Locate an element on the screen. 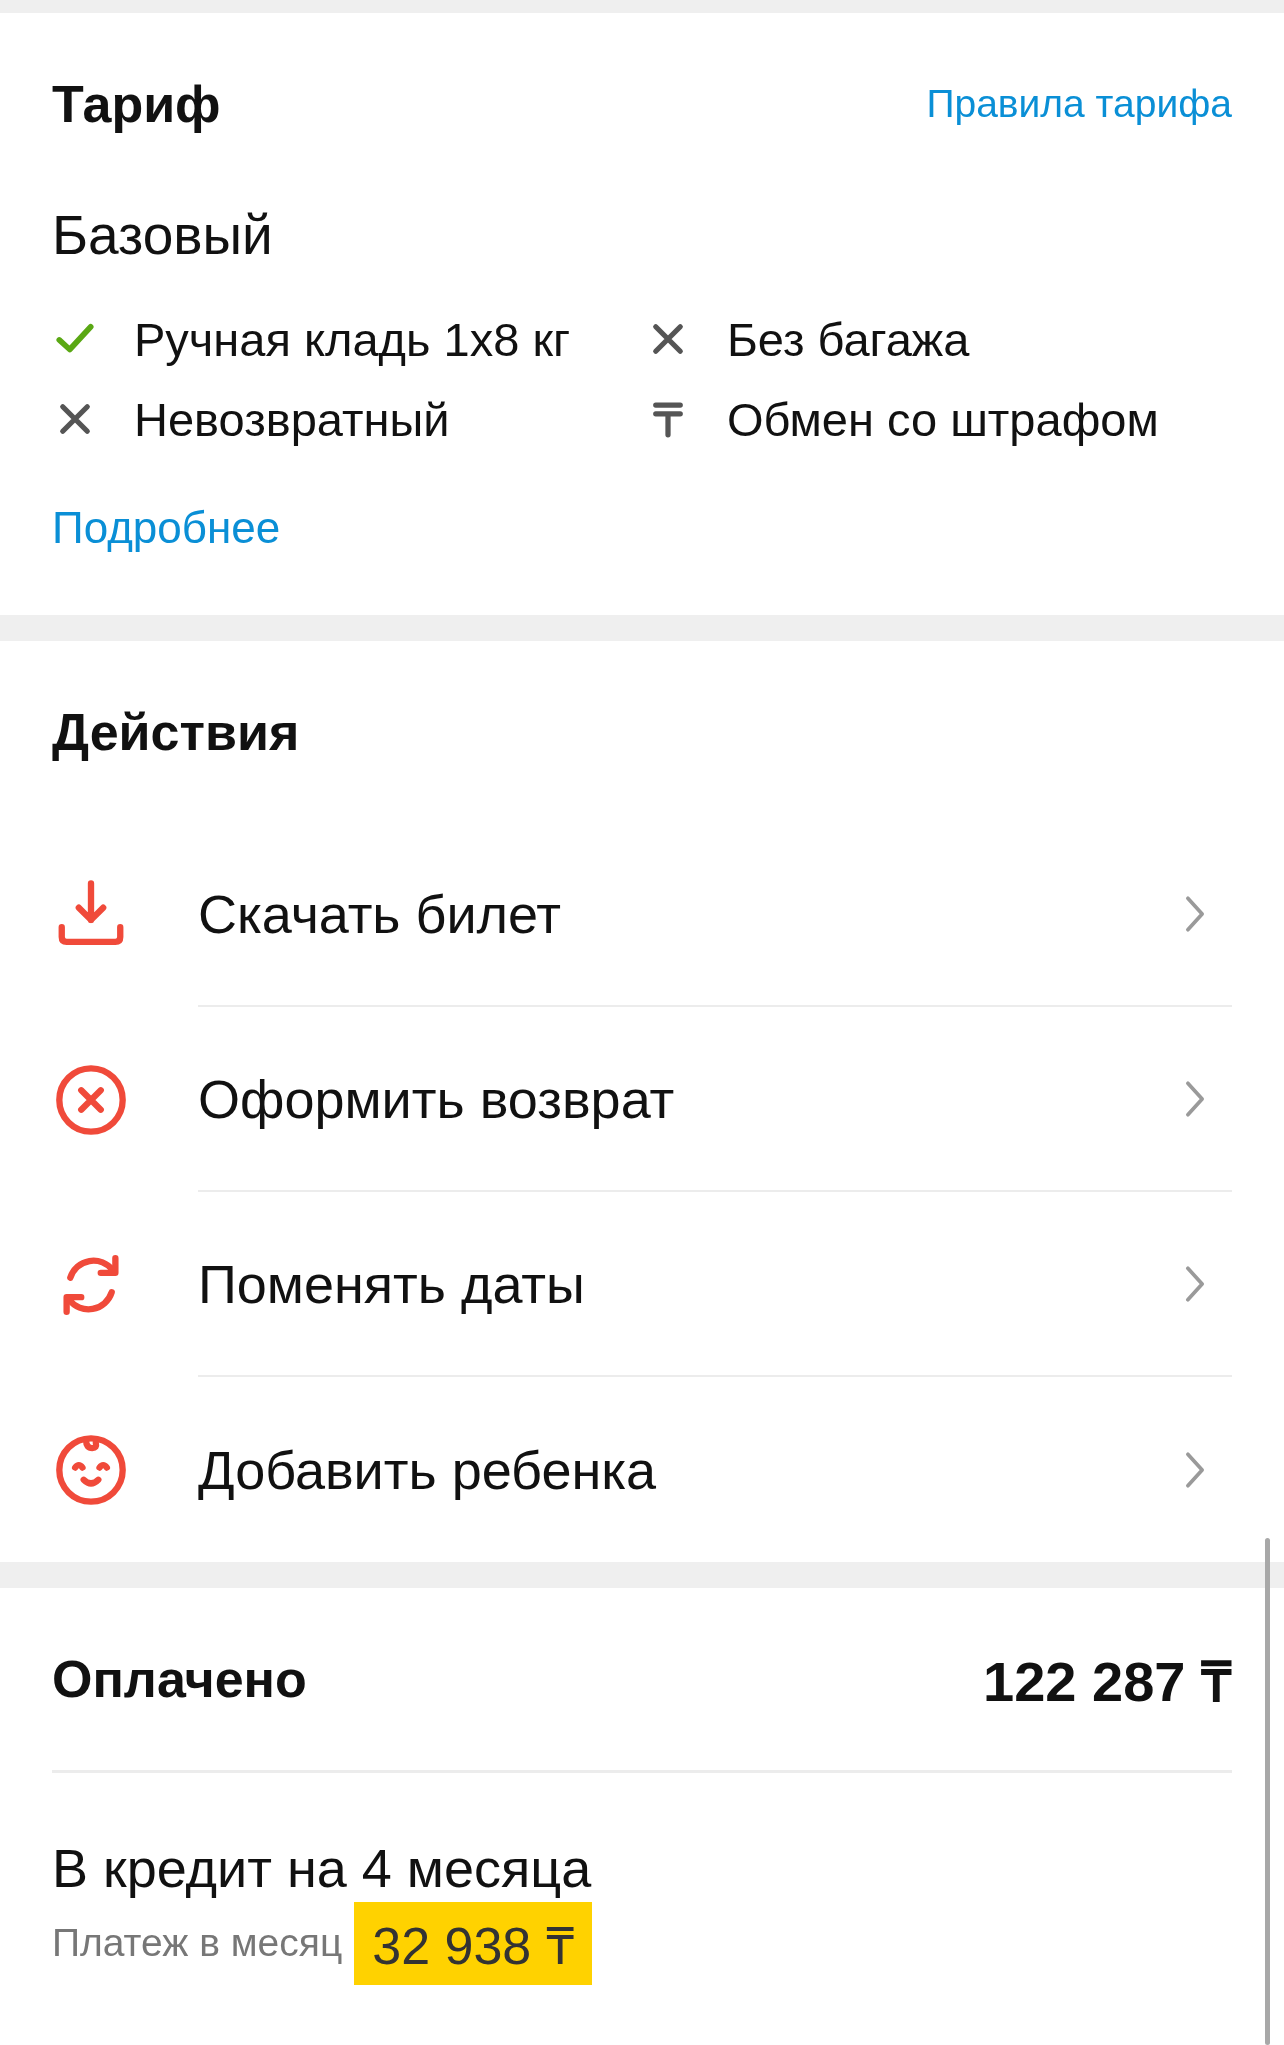 This screenshot has height=2045, width=1284. section-title: Действия is located at coordinates (176, 731).